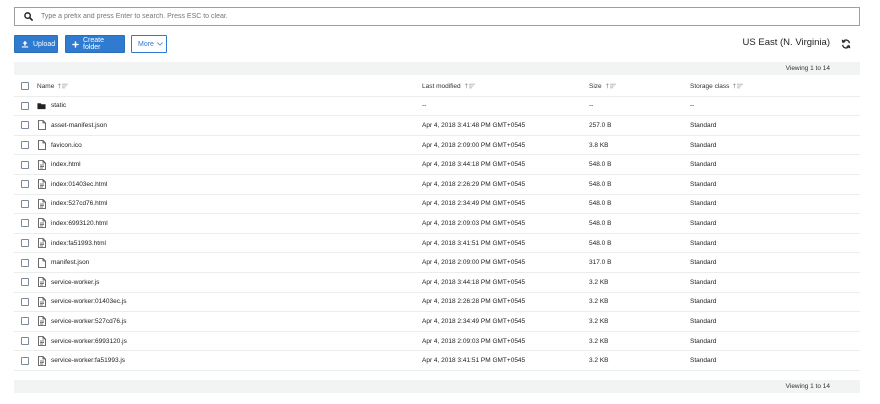 This screenshot has height=404, width=880. I want to click on folder-icon, so click(41, 106).